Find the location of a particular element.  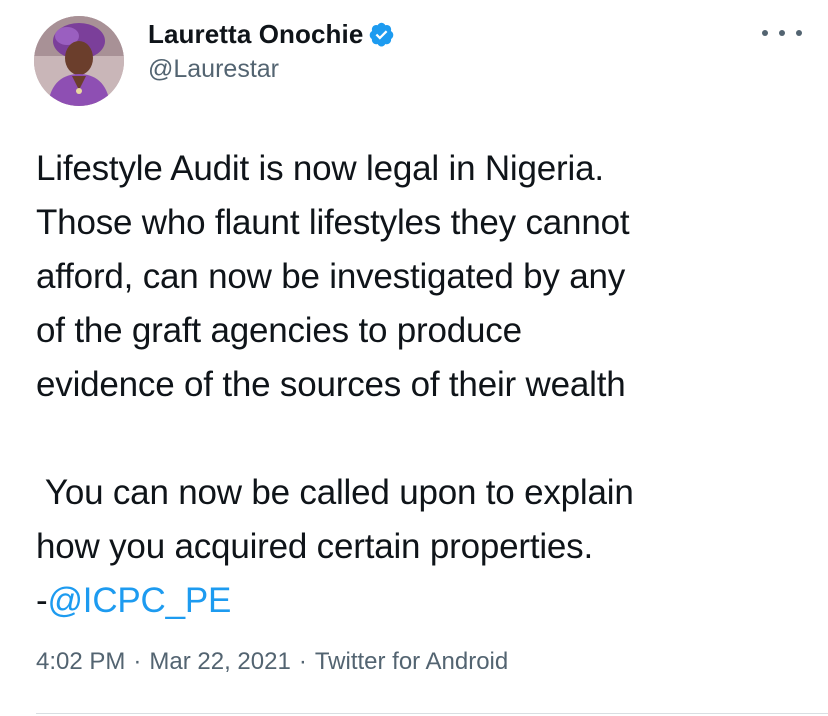

tweet-line: afford, can now be investigated by any is located at coordinates (331, 276).